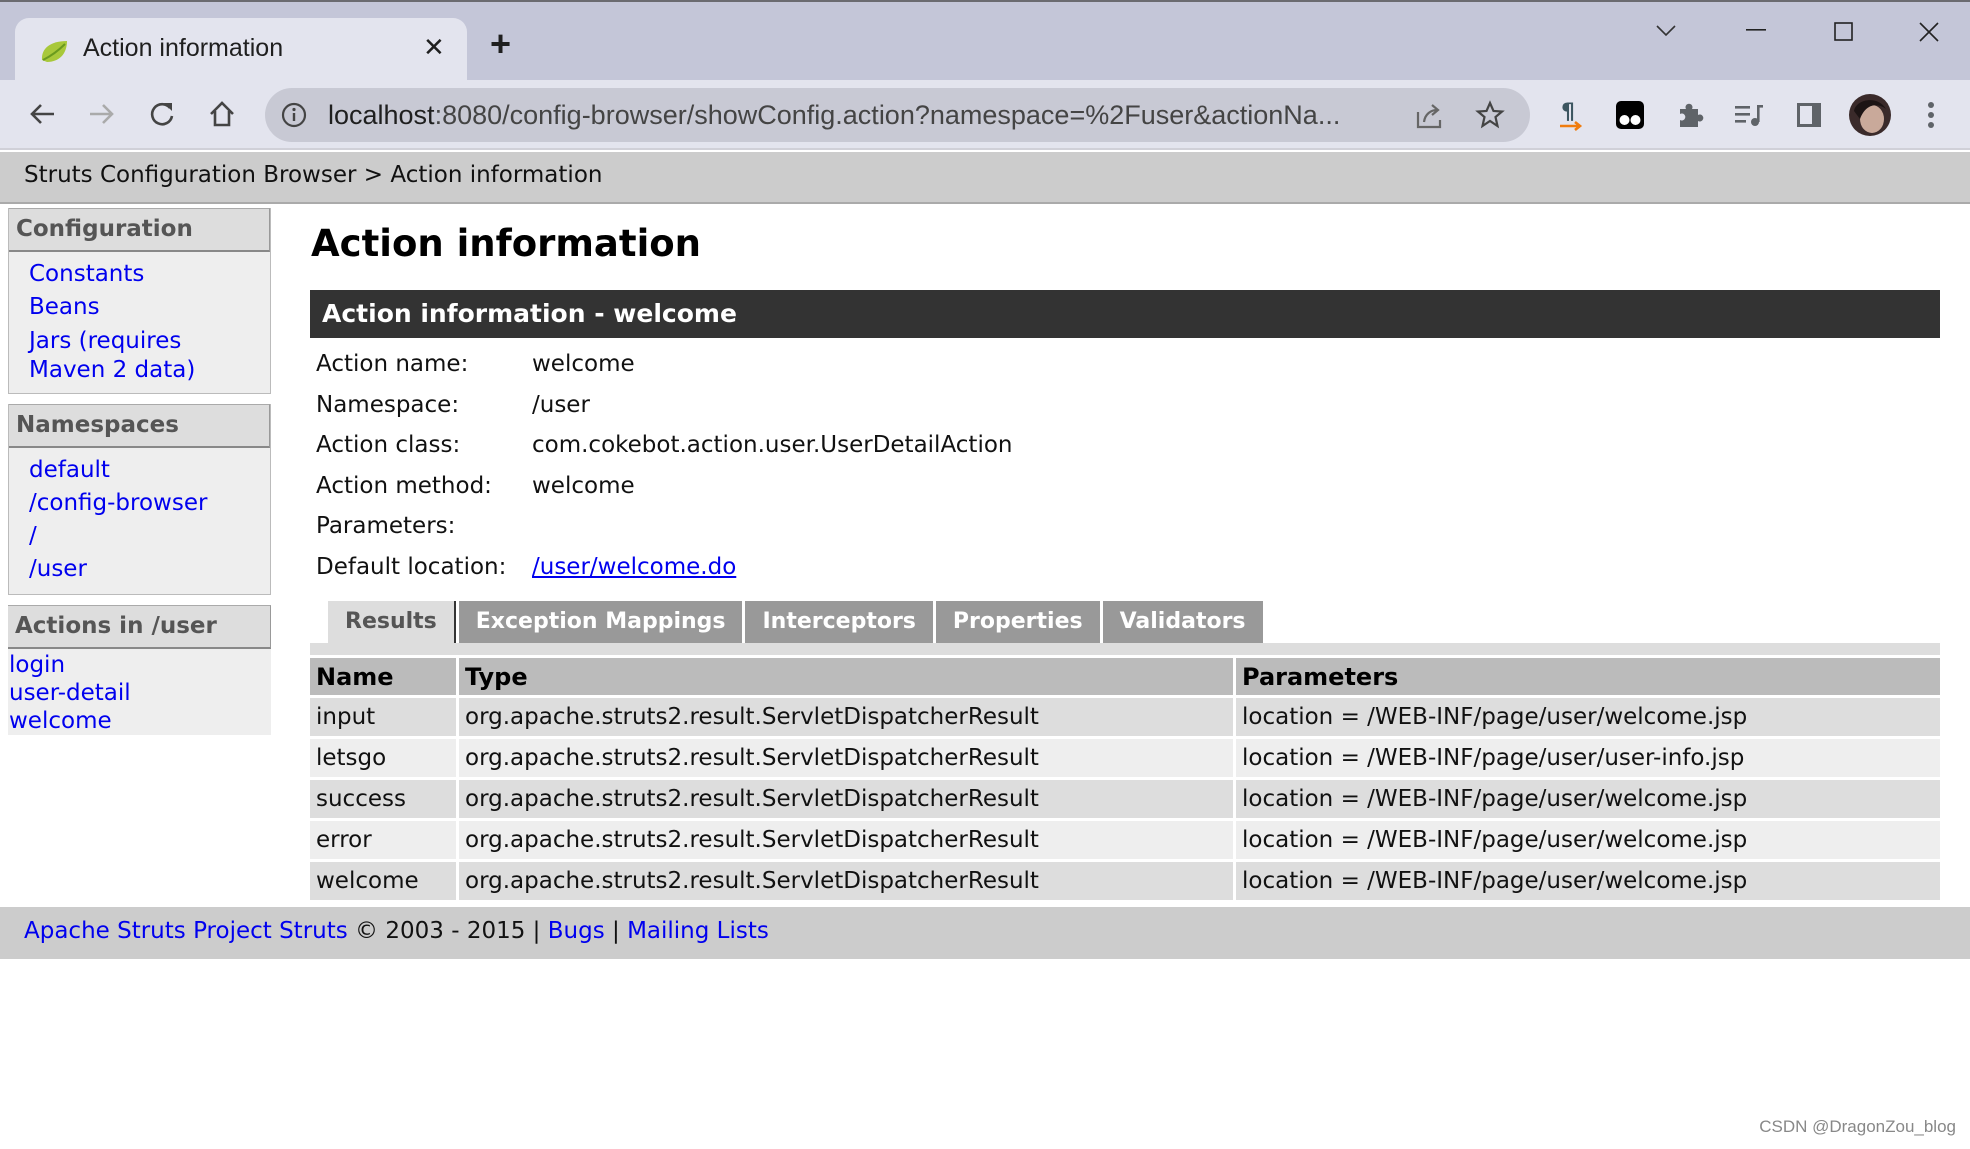 This screenshot has width=1970, height=1149. Describe the element at coordinates (664, 405) in the screenshot. I see `info-row-namespace: Namespace: /user` at that location.